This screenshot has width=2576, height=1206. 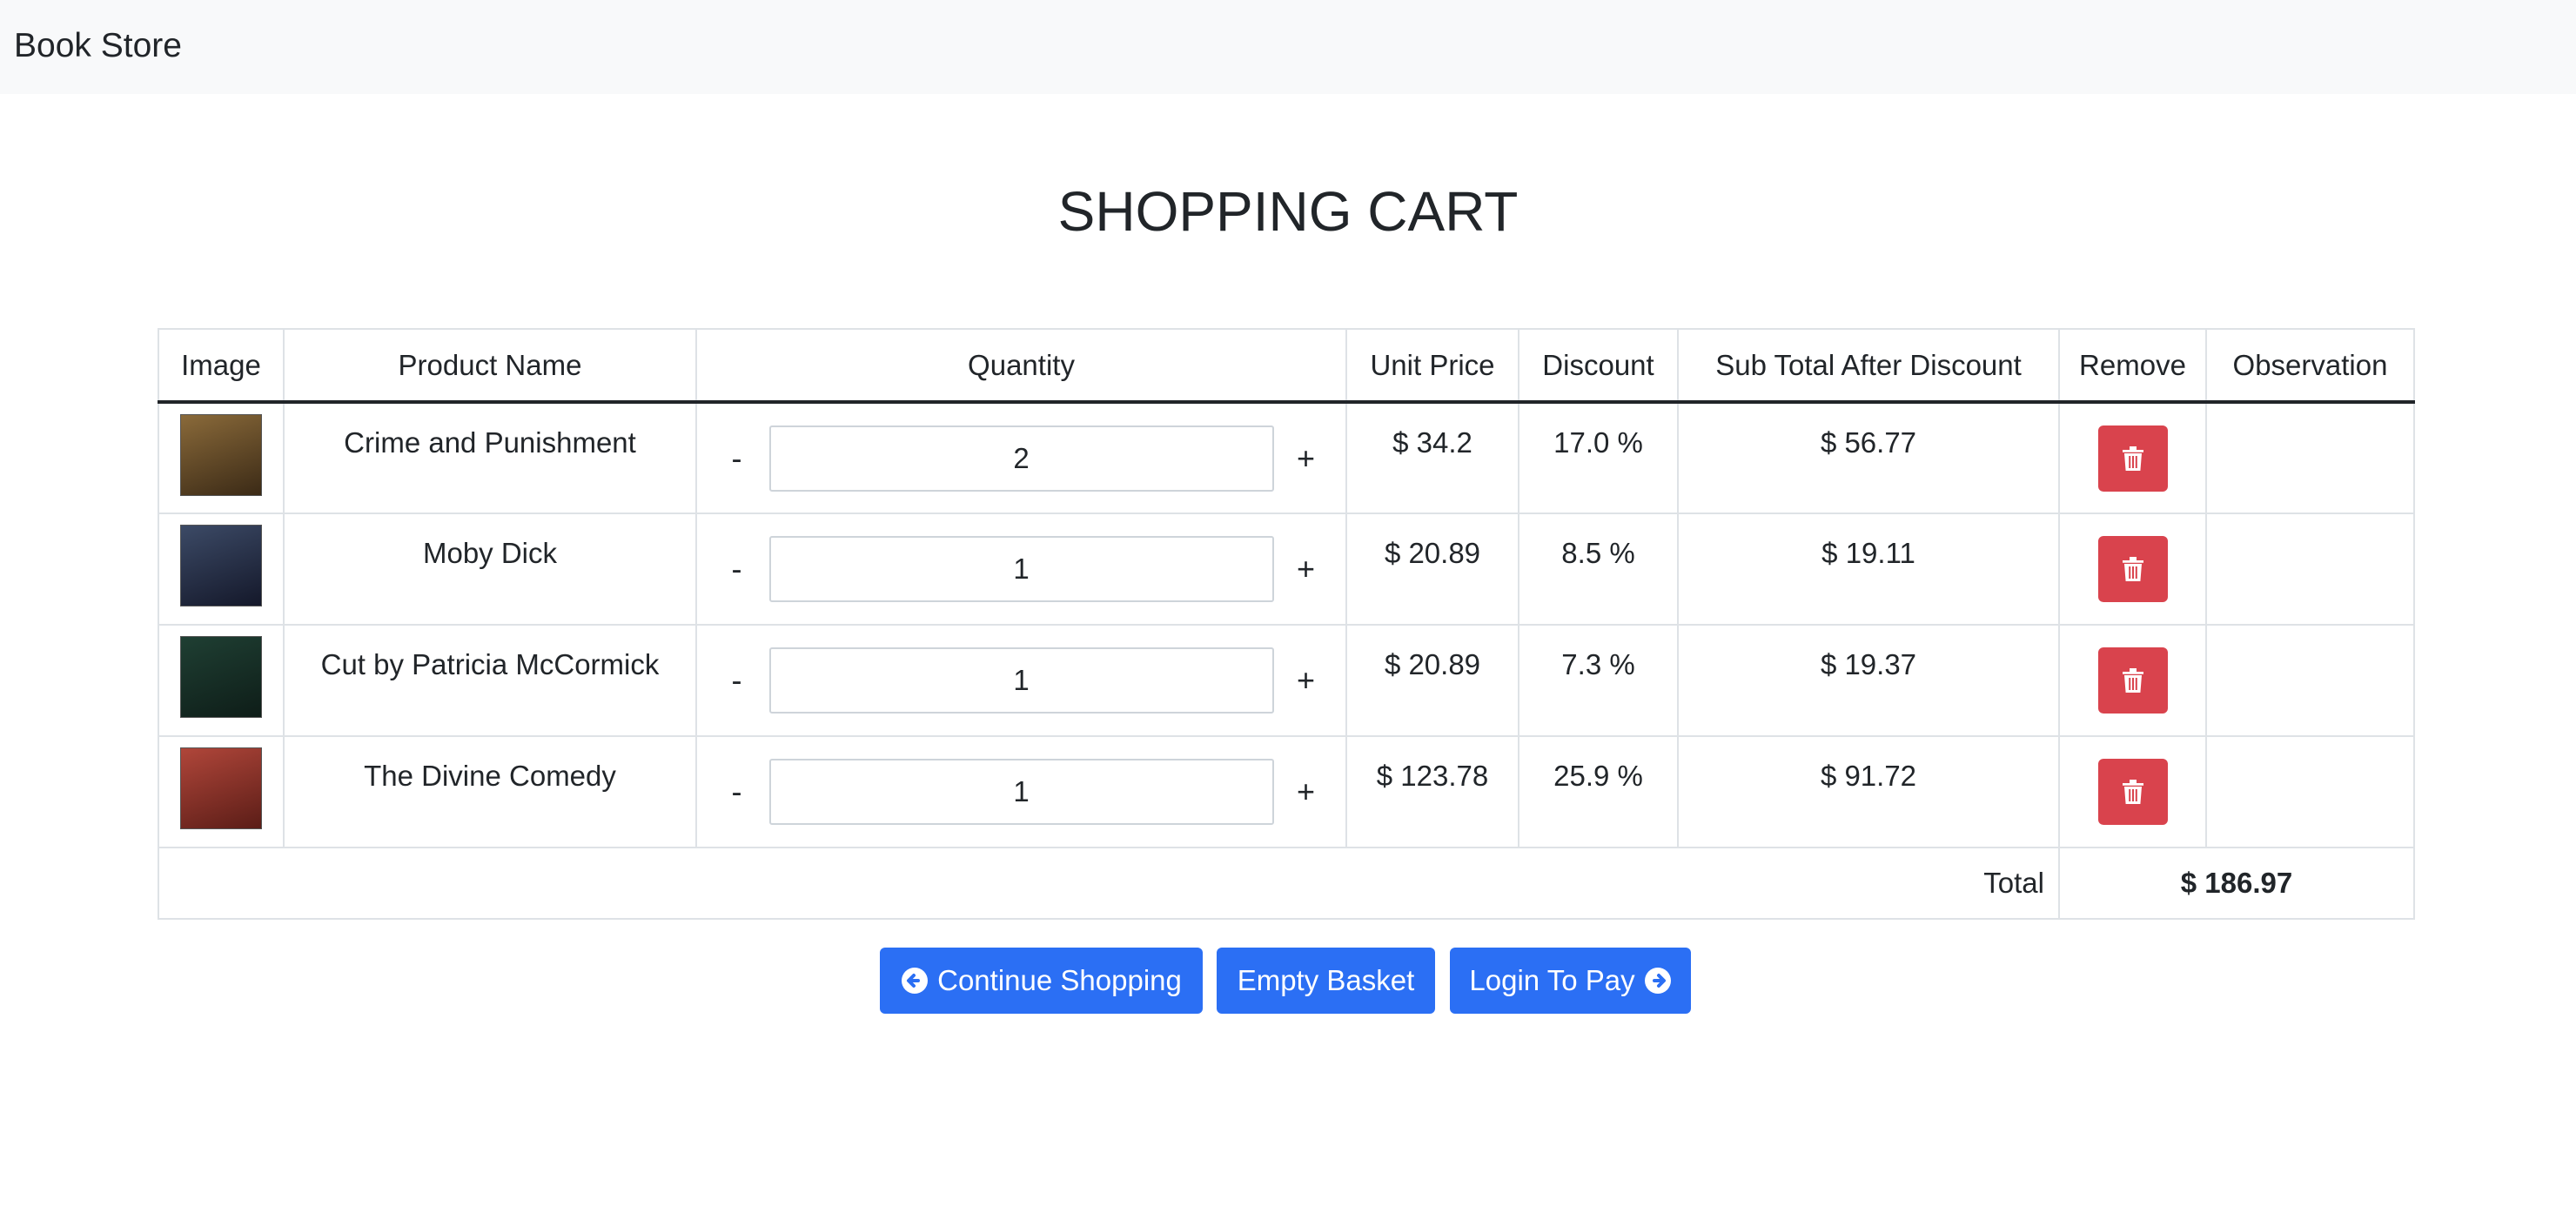 What do you see at coordinates (2133, 366) in the screenshot?
I see `header-remove: Remove` at bounding box center [2133, 366].